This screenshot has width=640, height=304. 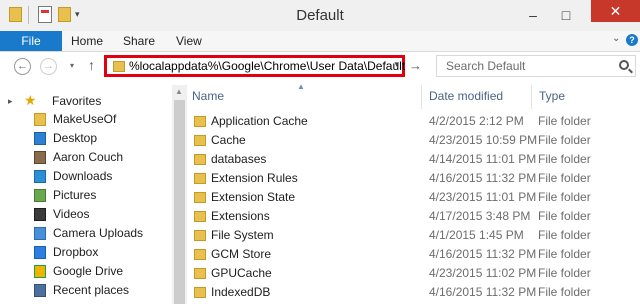 I want to click on minimize-button: –, so click(x=533, y=15).